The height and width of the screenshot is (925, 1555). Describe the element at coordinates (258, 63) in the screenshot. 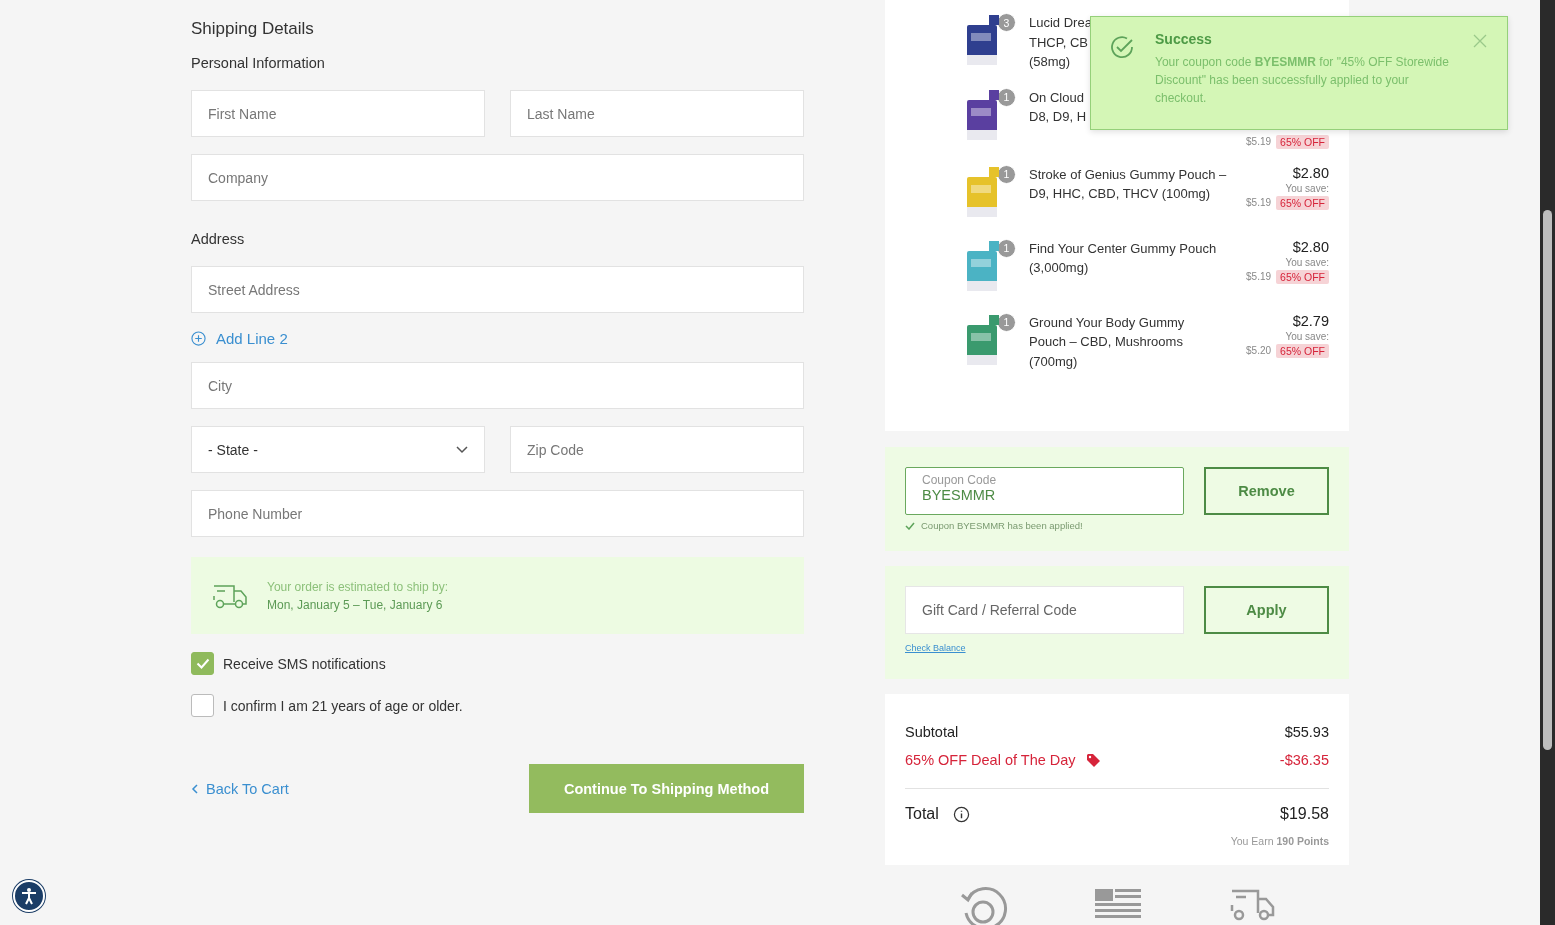

I see `section-heading: Personal Information` at that location.